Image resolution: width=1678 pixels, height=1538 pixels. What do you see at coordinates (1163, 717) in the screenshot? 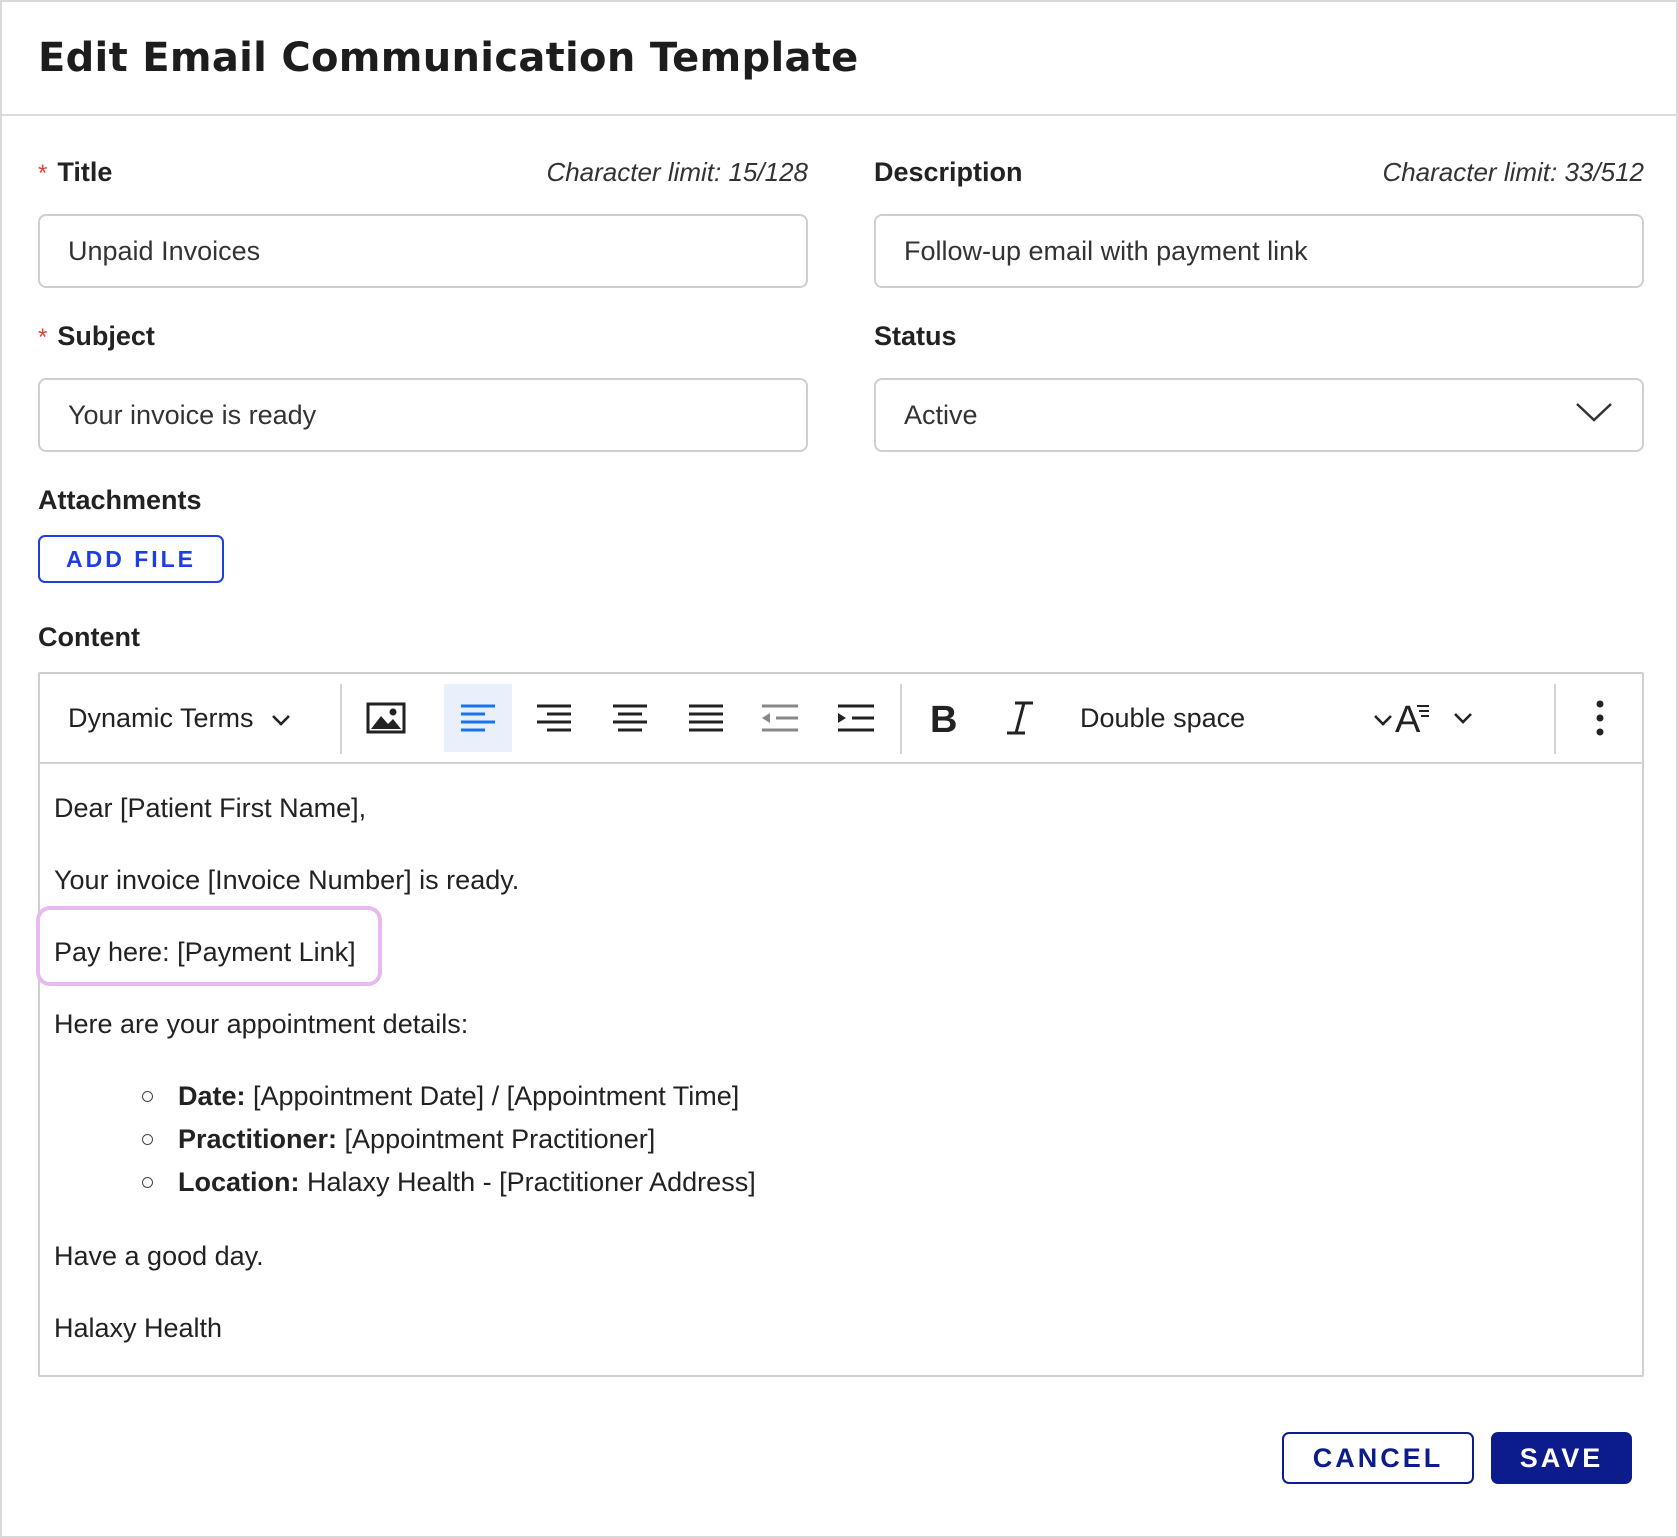
I see `line-spacing-label: Double space` at bounding box center [1163, 717].